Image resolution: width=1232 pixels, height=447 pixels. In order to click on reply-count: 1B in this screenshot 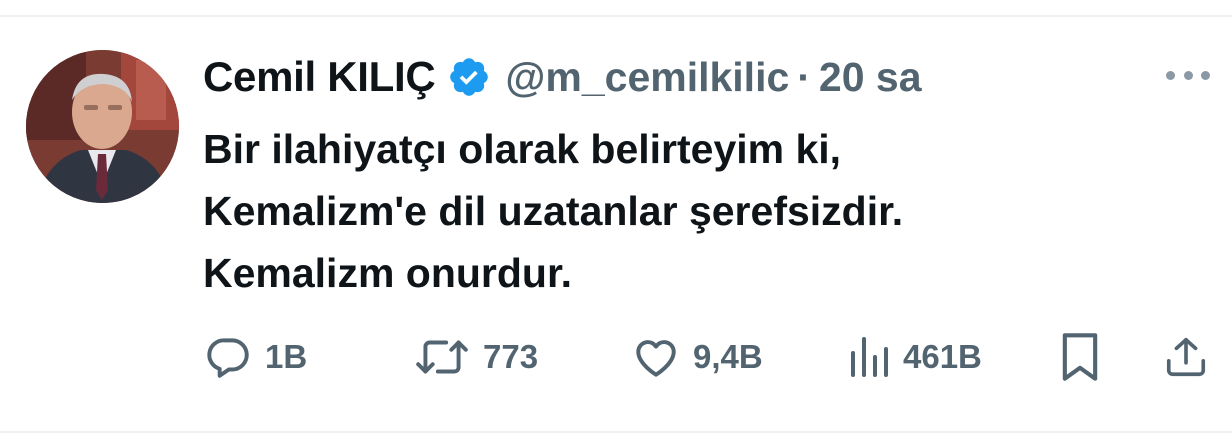, I will do `click(286, 356)`.